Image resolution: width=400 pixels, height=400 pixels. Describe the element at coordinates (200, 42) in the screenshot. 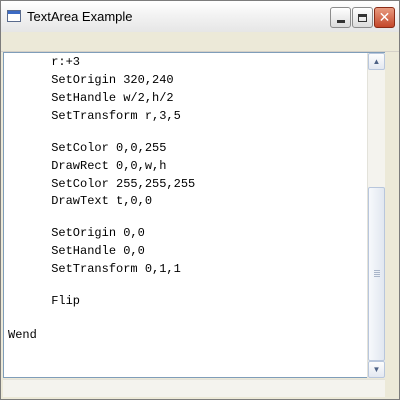

I see `menu-bar` at that location.